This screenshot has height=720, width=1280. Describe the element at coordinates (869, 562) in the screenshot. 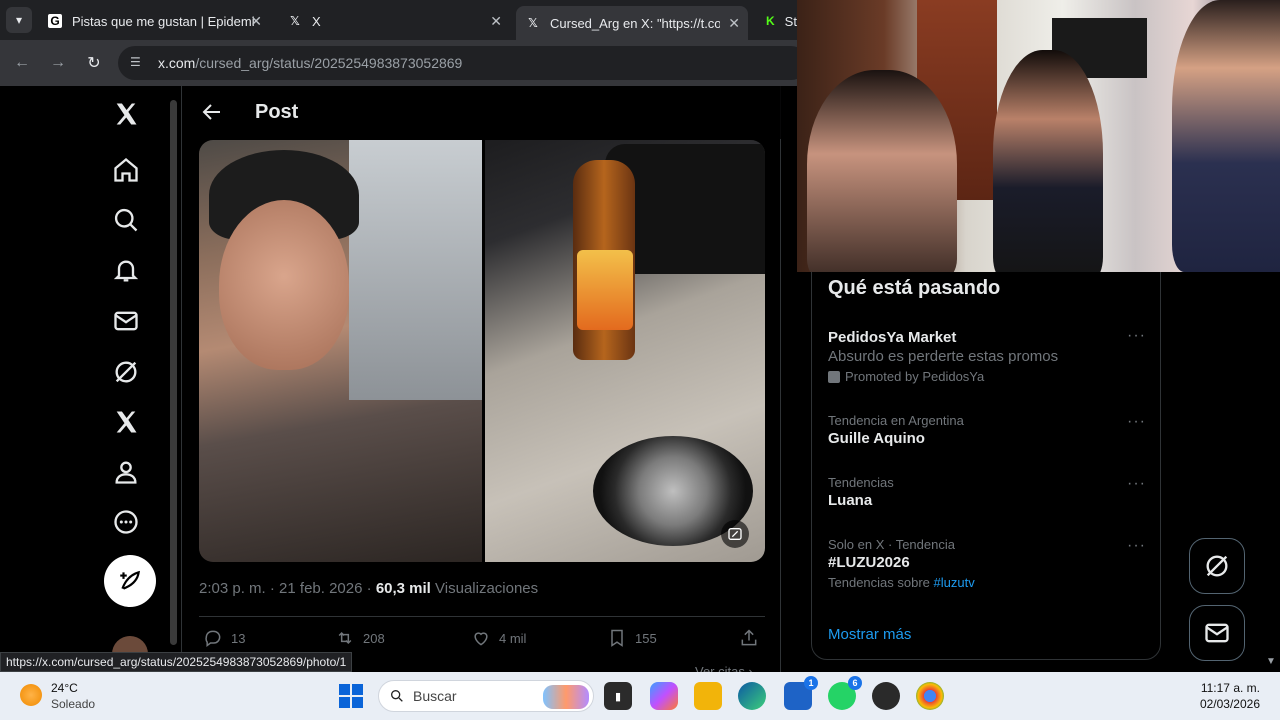

I see `trend-name: #LUZU2026` at that location.